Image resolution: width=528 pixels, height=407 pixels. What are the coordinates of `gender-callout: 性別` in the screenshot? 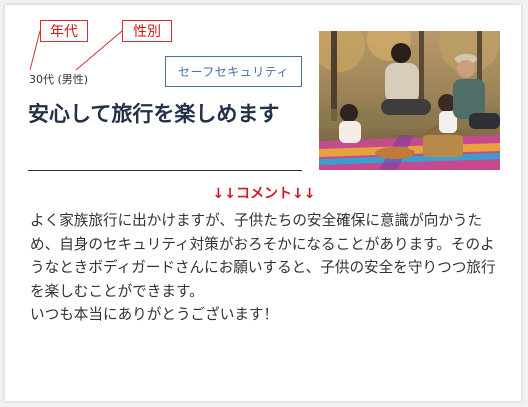 It's located at (147, 31).